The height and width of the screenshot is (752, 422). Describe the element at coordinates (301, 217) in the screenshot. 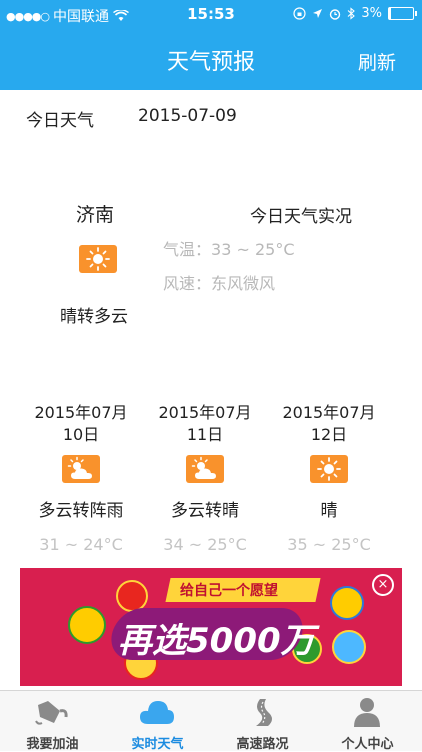

I see `live-weather-label: 今日天气实况` at that location.